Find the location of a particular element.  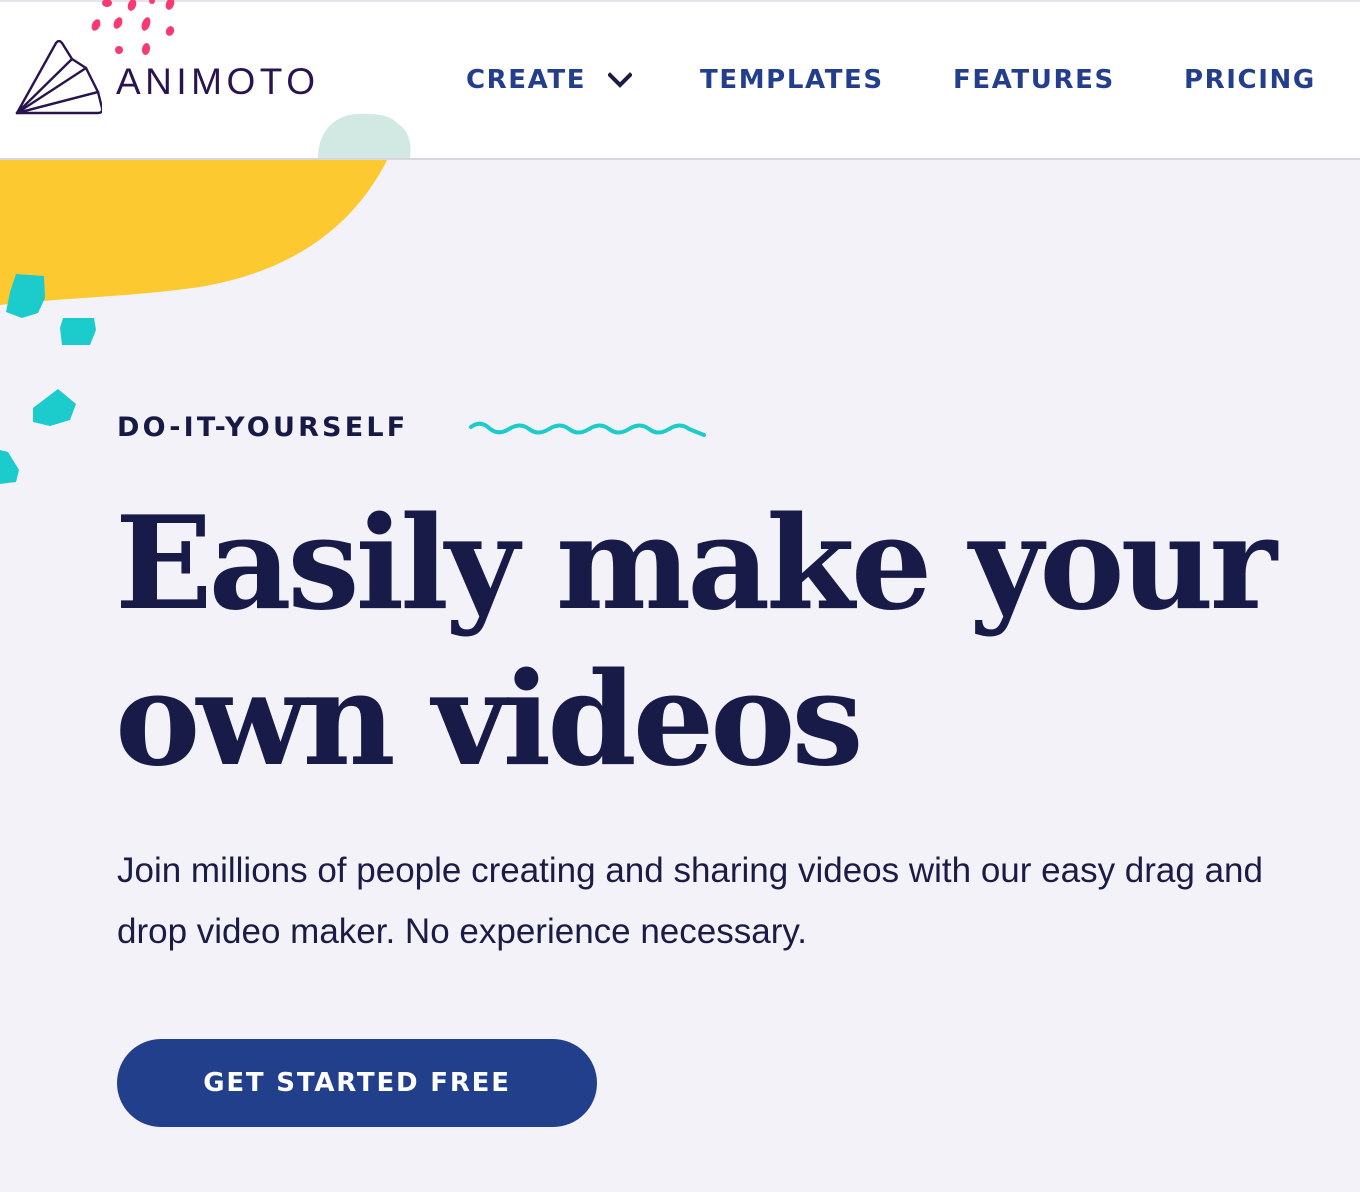

chevron-down-icon is located at coordinates (620, 80).